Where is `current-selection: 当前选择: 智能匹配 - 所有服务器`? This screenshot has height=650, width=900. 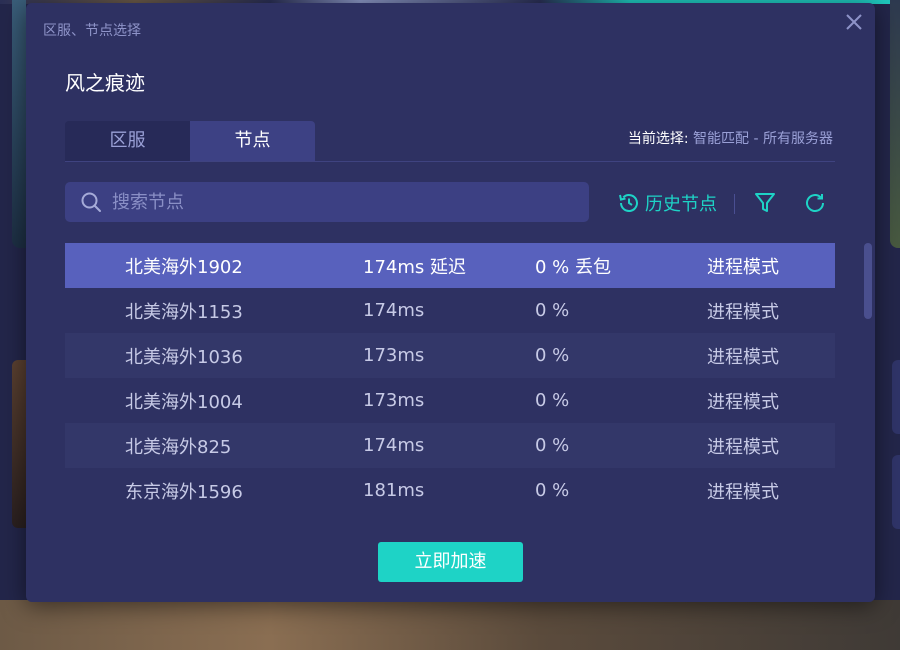
current-selection: 当前选择: 智能匹配 - 所有服务器 is located at coordinates (730, 138).